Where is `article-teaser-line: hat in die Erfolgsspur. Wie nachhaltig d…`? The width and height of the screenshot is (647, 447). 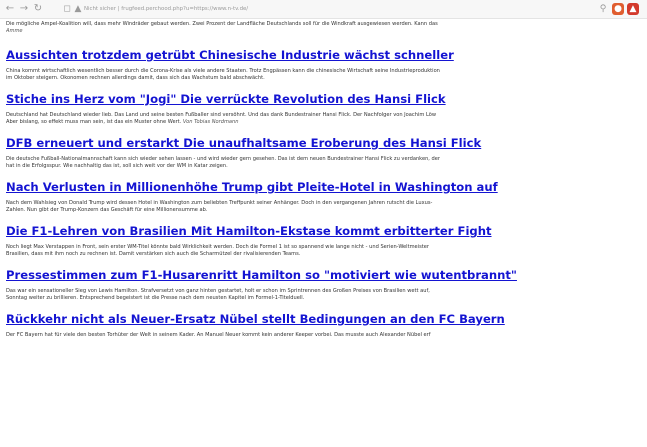
article-teaser-line: hat in die Erfolgsspur. Wie nachhaltig d… is located at coordinates (117, 166).